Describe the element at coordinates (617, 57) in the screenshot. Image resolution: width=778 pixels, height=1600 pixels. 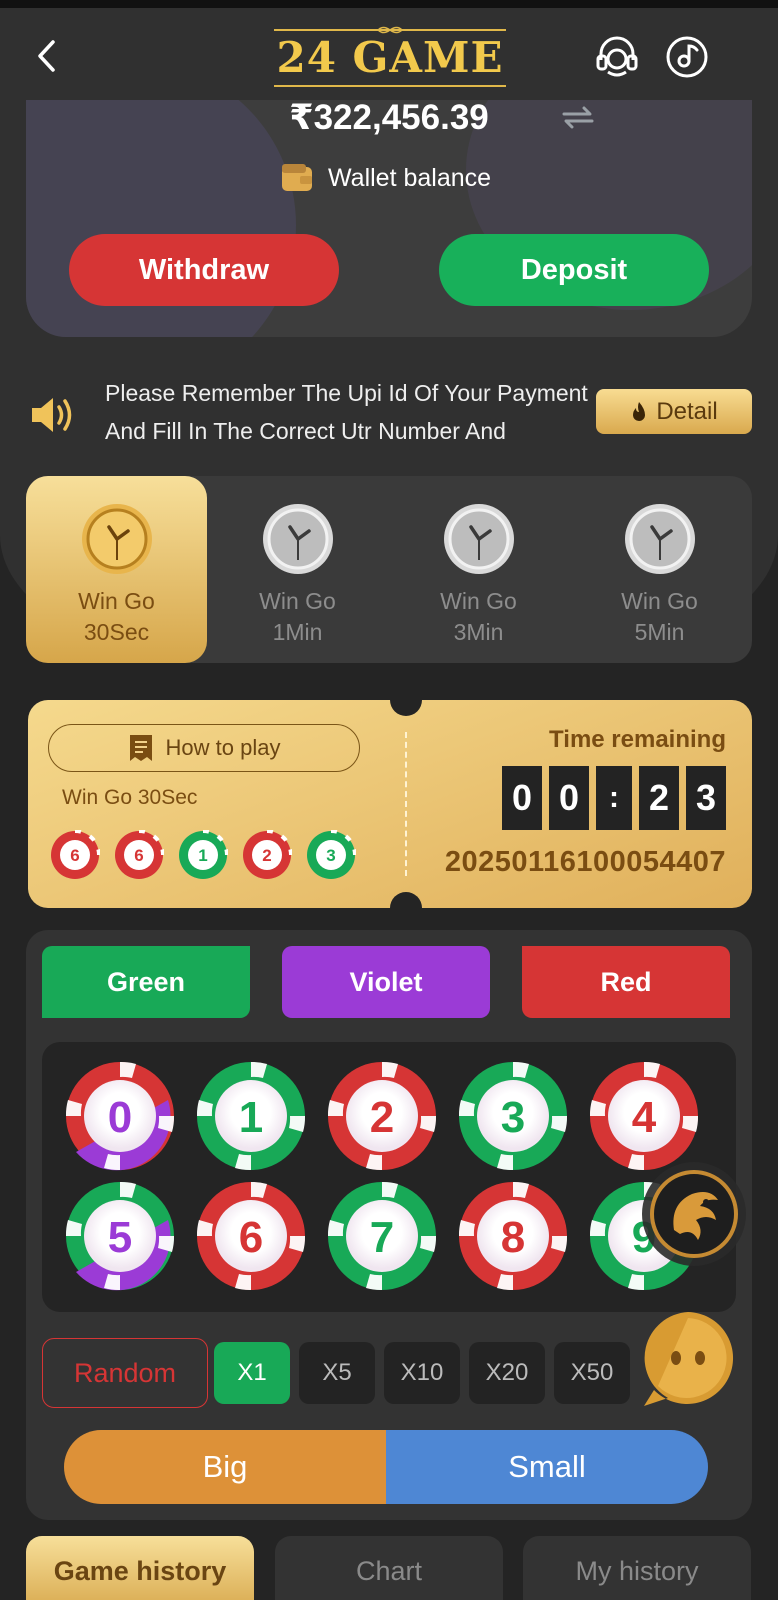
I see `headset-icon` at that location.